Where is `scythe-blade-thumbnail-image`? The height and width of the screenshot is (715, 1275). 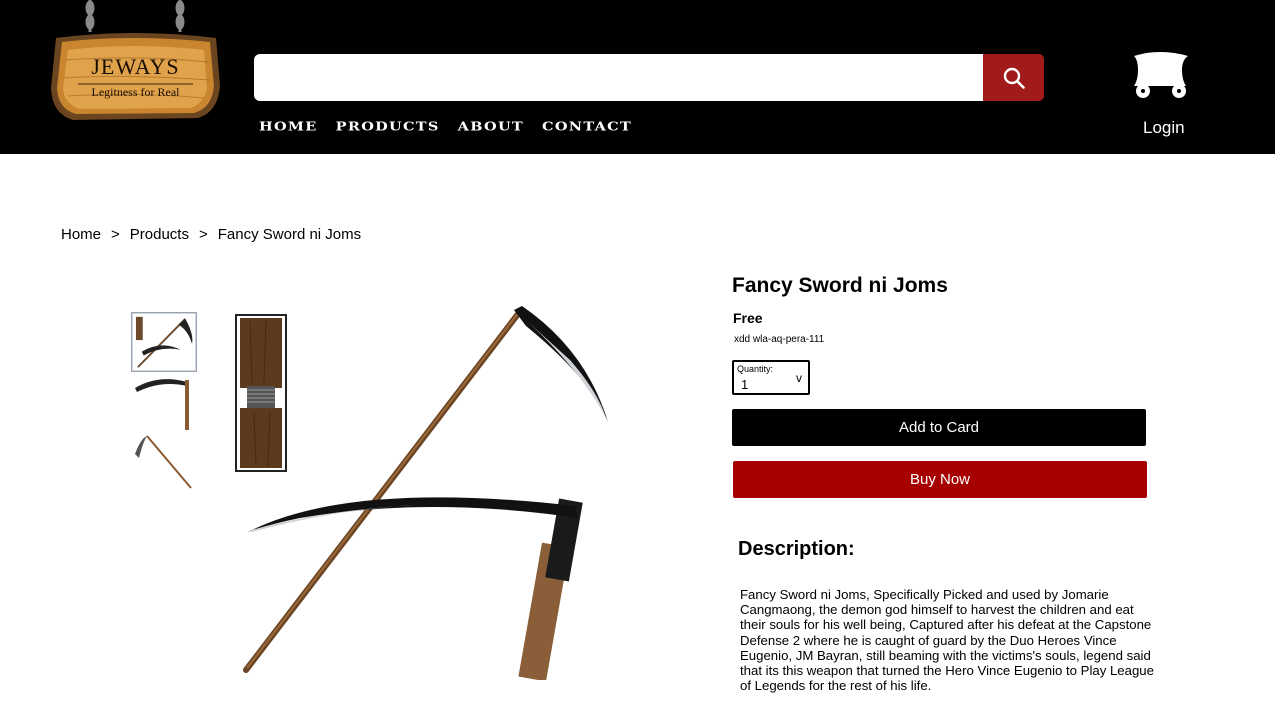
scythe-blade-thumbnail-image is located at coordinates (162, 404).